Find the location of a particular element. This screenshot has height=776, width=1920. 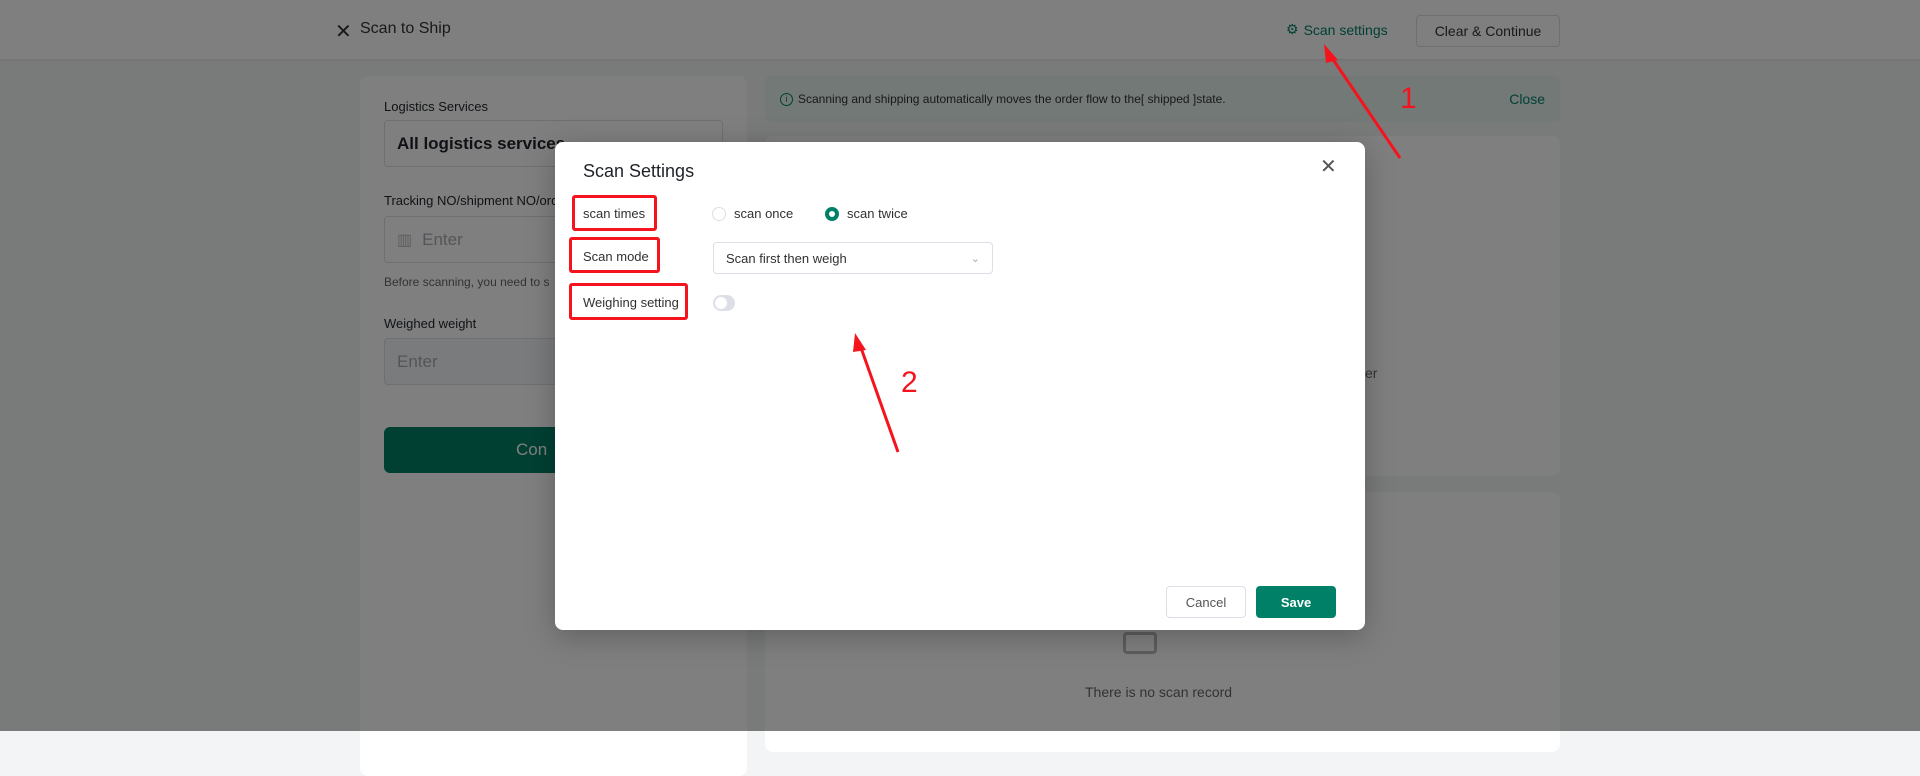

cancel-button: Cancel is located at coordinates (1206, 602).